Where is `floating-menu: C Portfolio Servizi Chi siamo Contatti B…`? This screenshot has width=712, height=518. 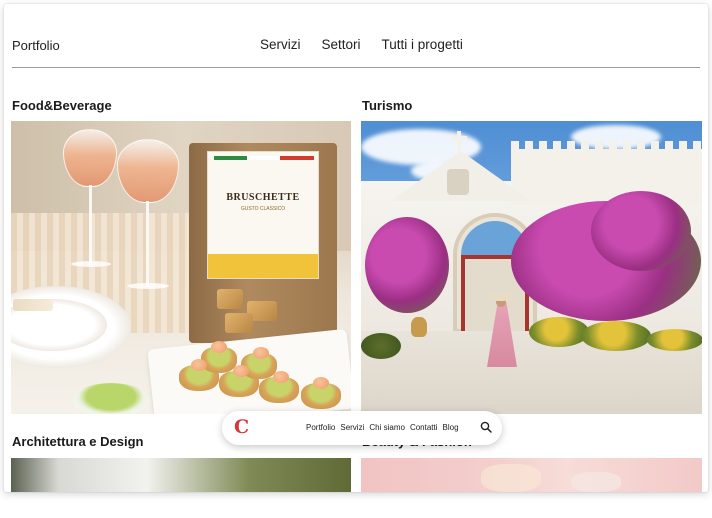 floating-menu: C Portfolio Servizi Chi siamo Contatti B… is located at coordinates (362, 428).